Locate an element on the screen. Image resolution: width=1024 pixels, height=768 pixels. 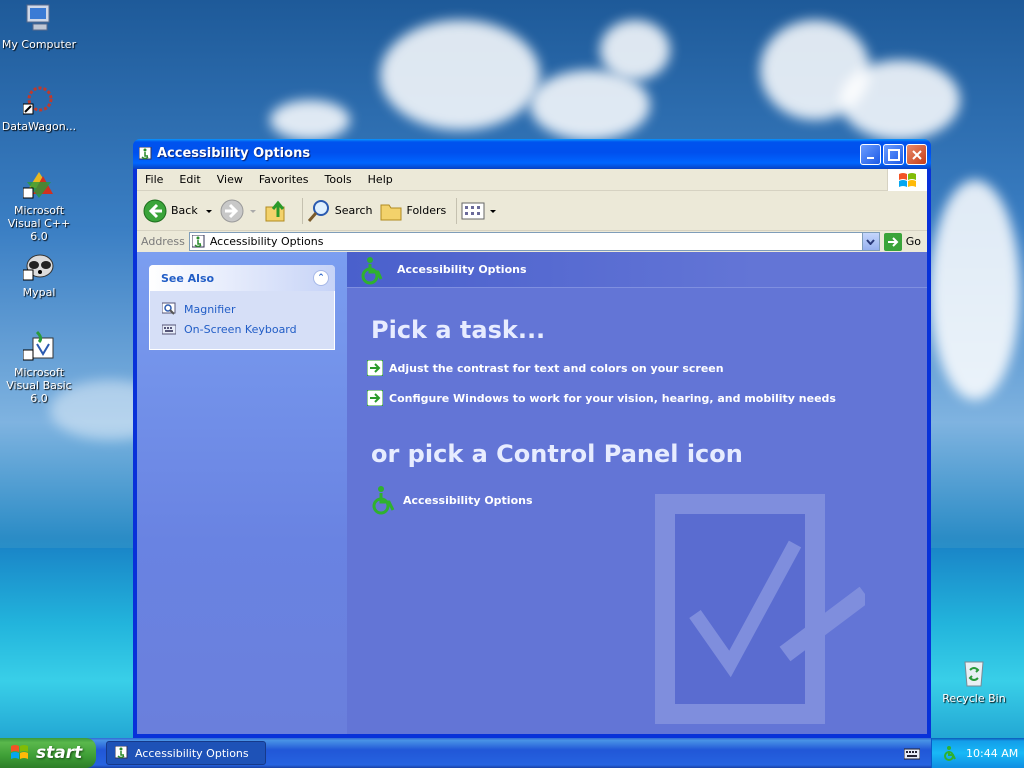
desktop-icon-mypal: Mypal is located at coordinates (39, 274).